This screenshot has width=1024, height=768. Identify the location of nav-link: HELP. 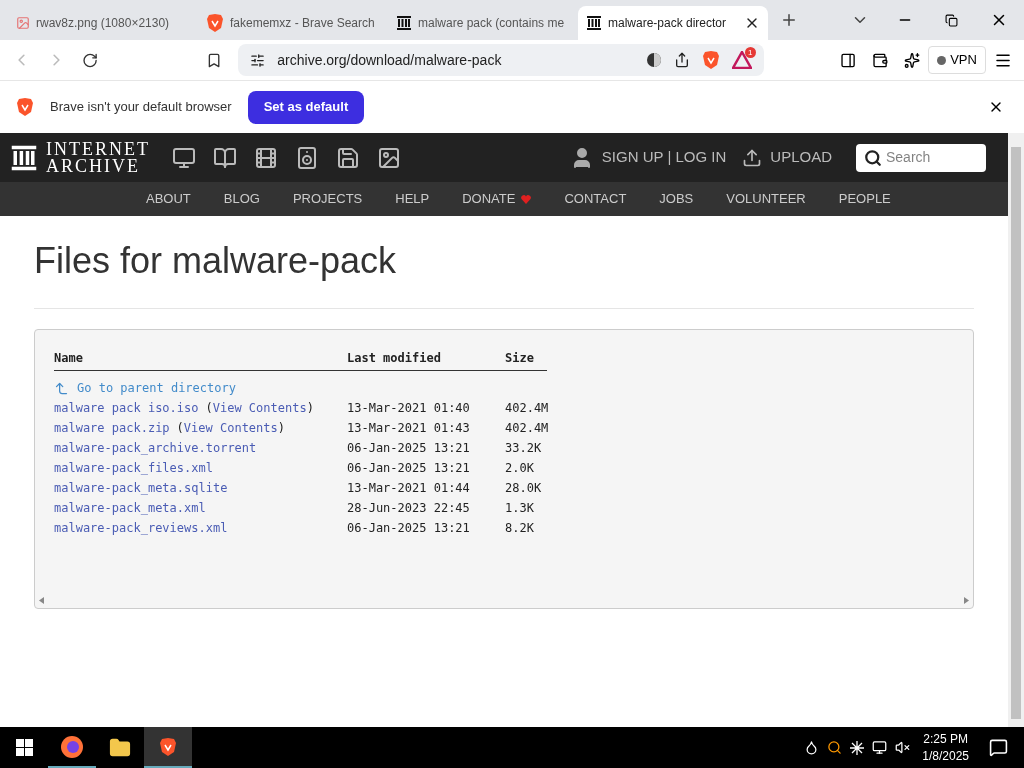
(412, 199).